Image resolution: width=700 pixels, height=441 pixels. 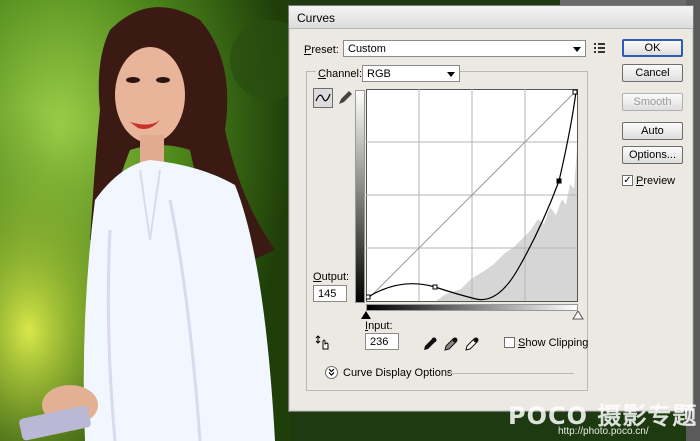 What do you see at coordinates (491, 17) in the screenshot?
I see `dialog-titlebar: Curves` at bounding box center [491, 17].